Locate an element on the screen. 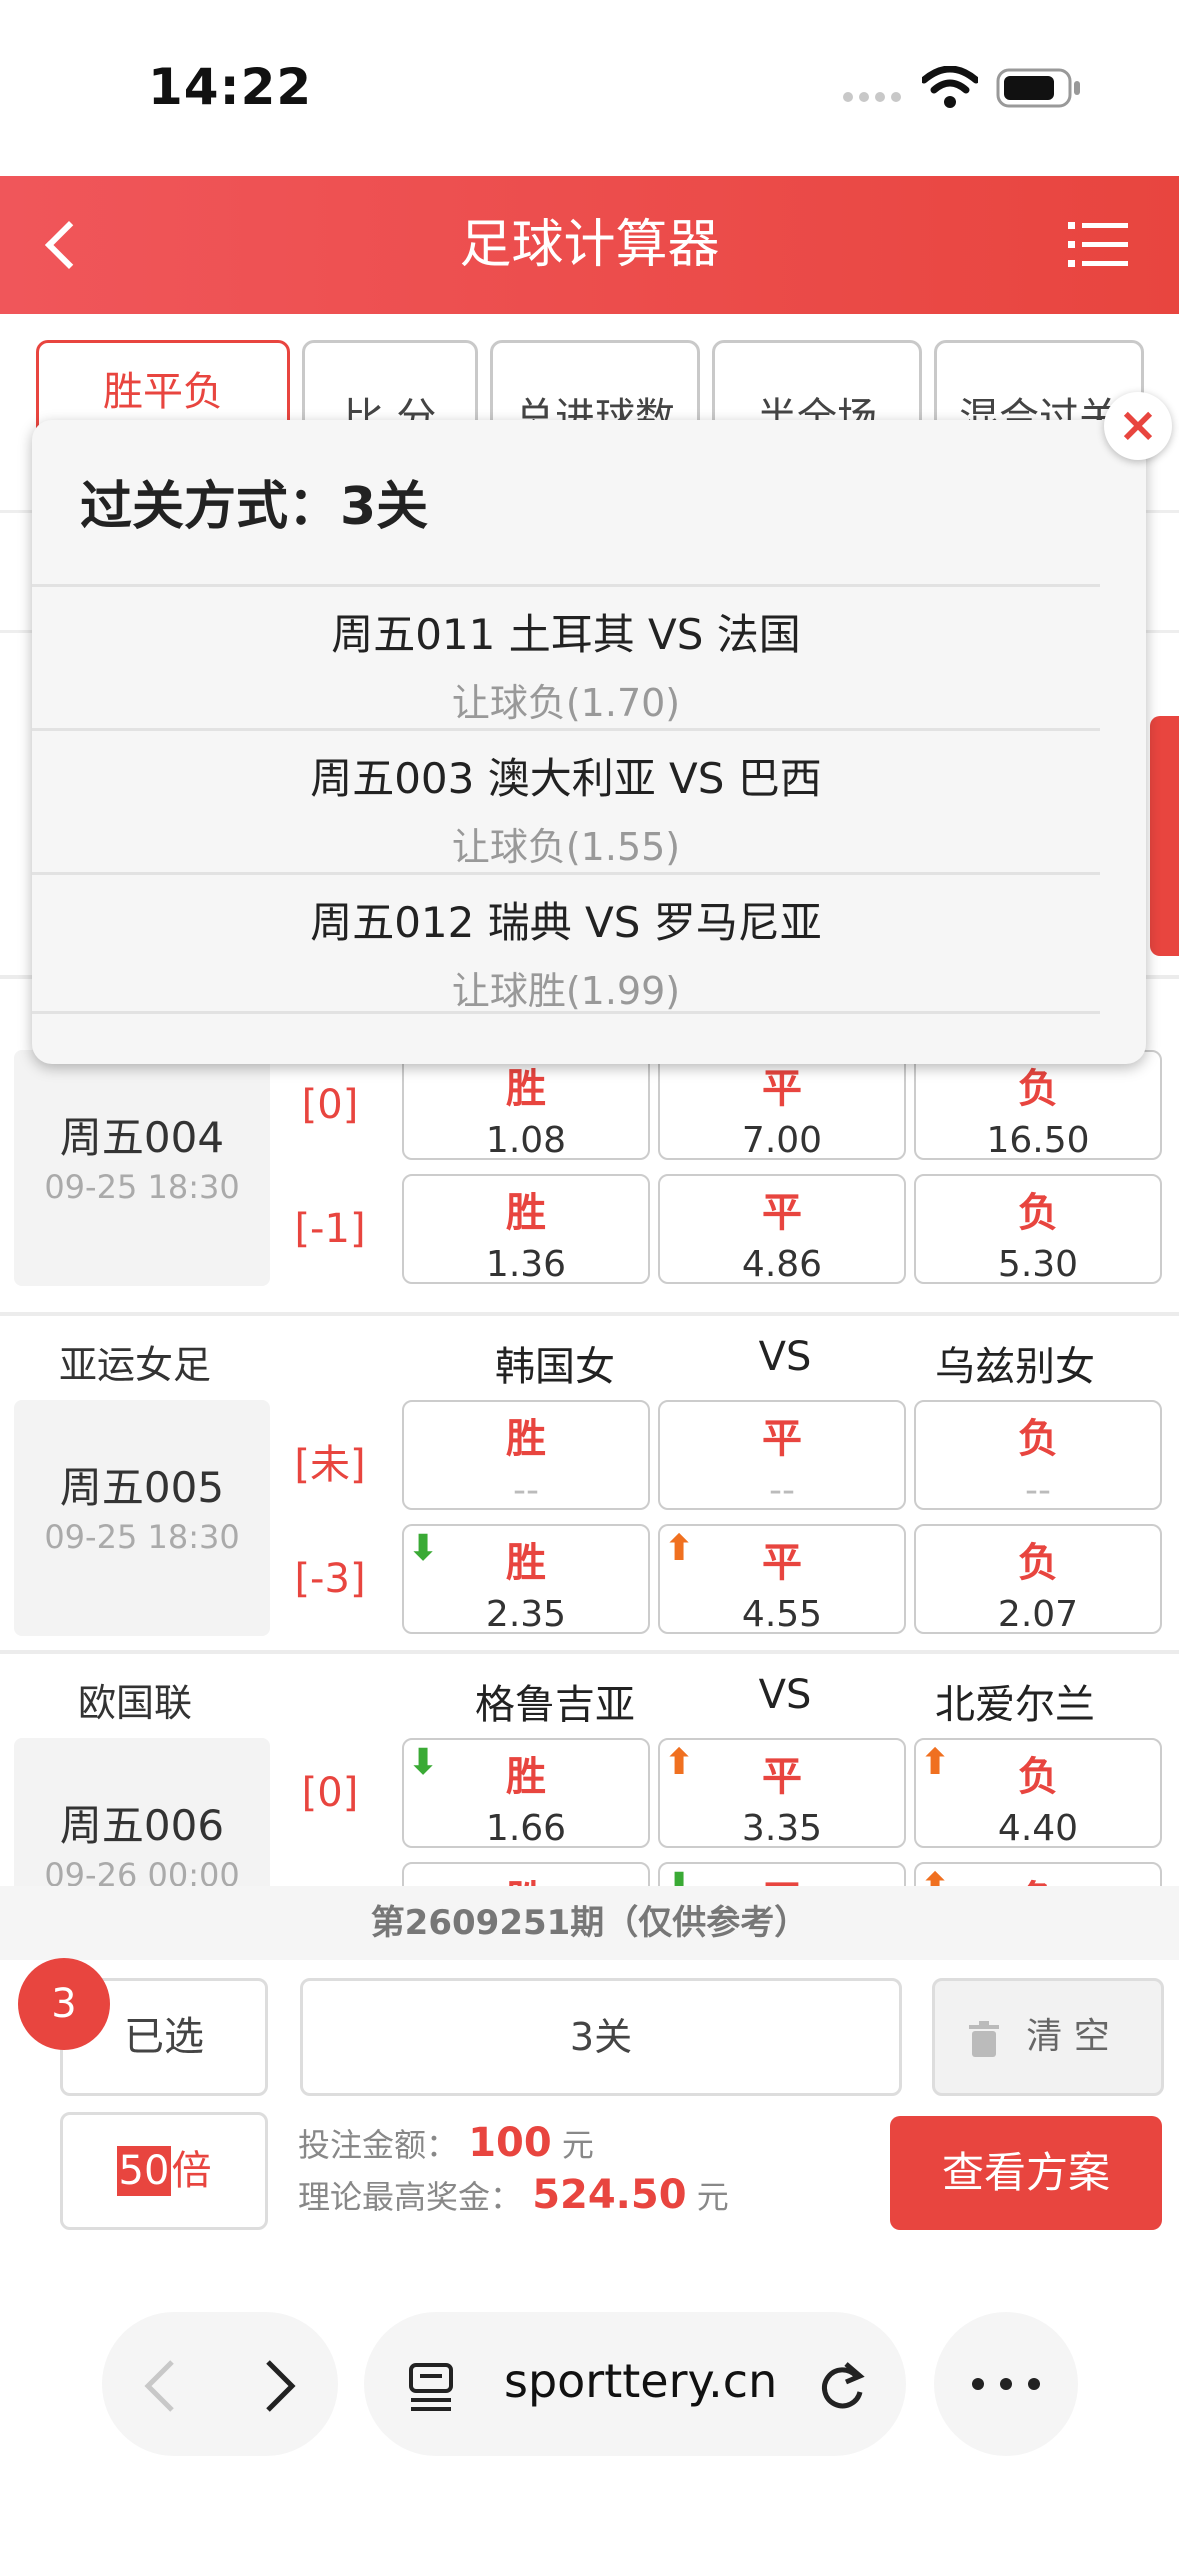  odds-cell: ⬆负 is located at coordinates (1038, 1874).